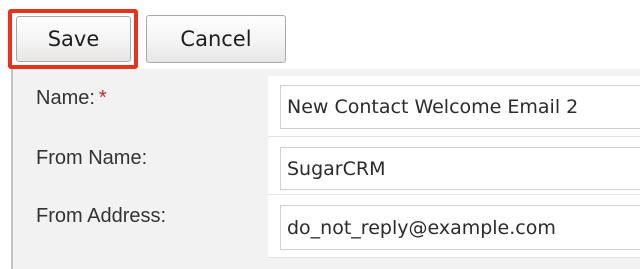  What do you see at coordinates (460, 107) in the screenshot?
I see `name-input: New Contact Welcome Email 2` at bounding box center [460, 107].